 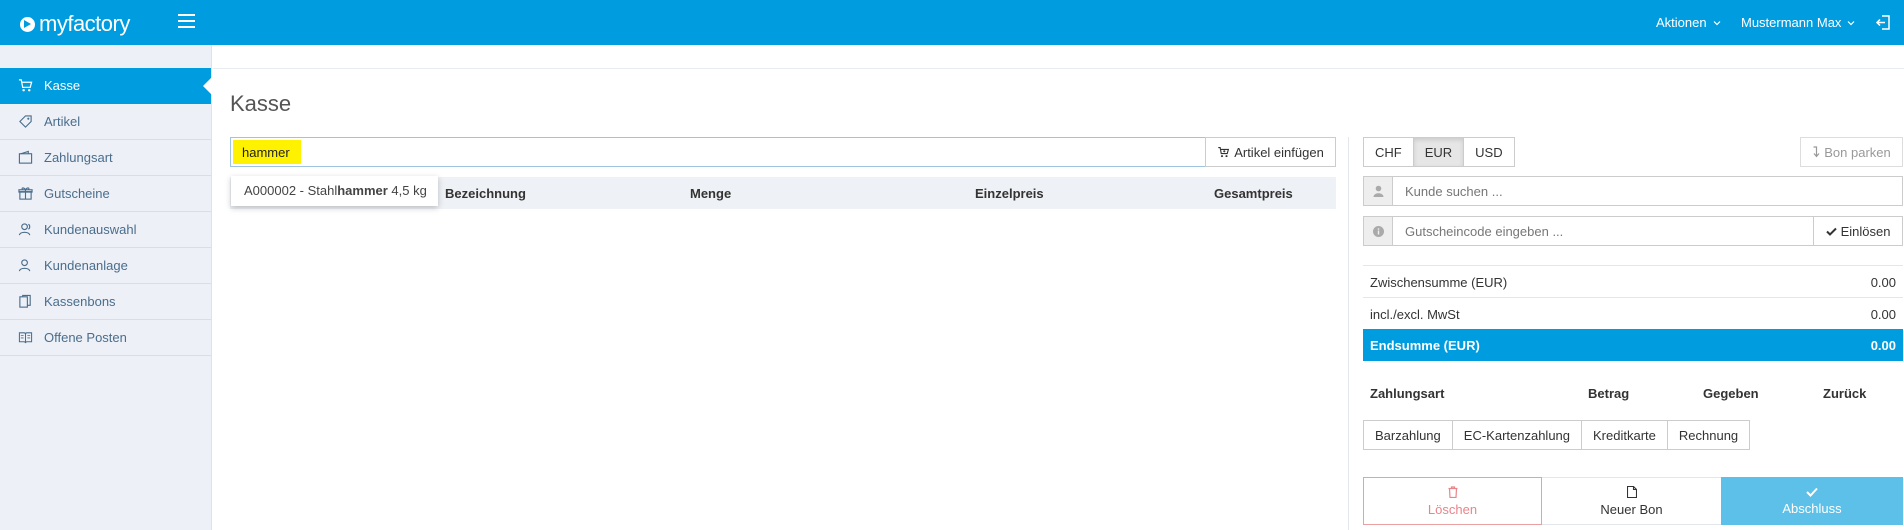 What do you see at coordinates (80, 301) in the screenshot?
I see `sidebar-item-label: Kassenbons` at bounding box center [80, 301].